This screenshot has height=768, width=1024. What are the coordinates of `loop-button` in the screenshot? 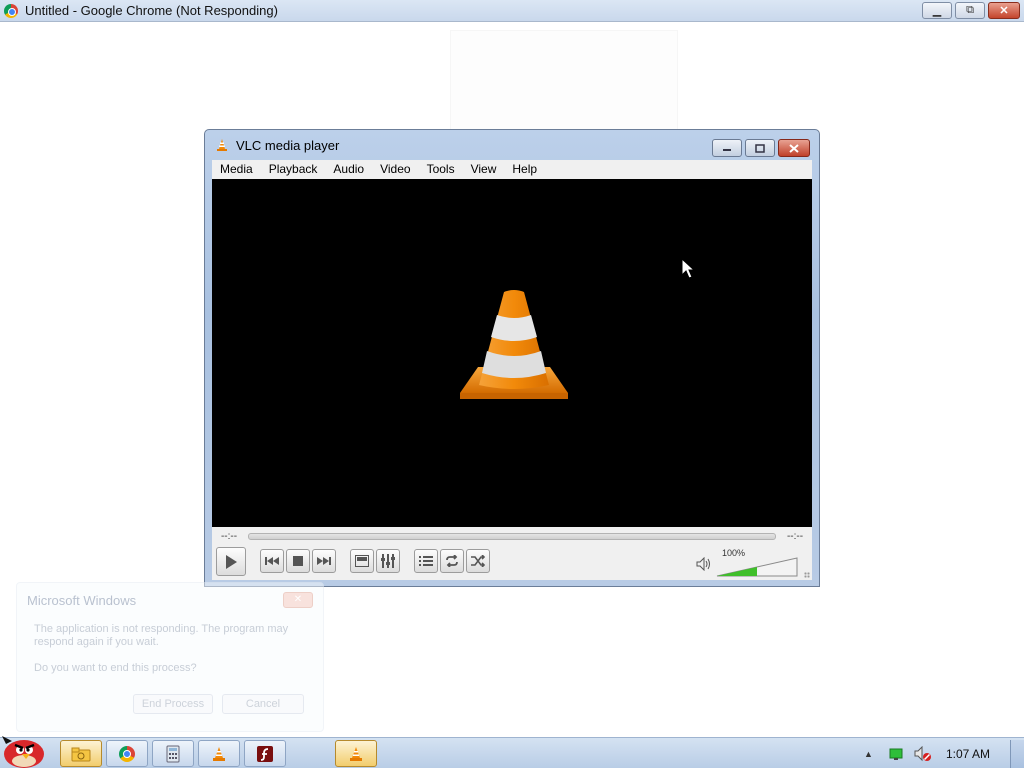 It's located at (452, 561).